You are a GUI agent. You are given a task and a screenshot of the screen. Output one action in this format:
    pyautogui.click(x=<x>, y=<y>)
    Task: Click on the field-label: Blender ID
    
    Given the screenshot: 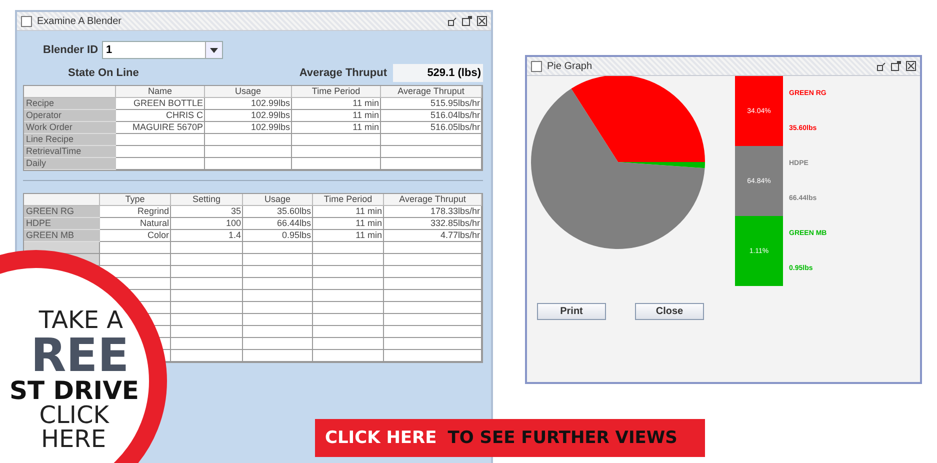 What is the action you would take?
    pyautogui.click(x=70, y=50)
    